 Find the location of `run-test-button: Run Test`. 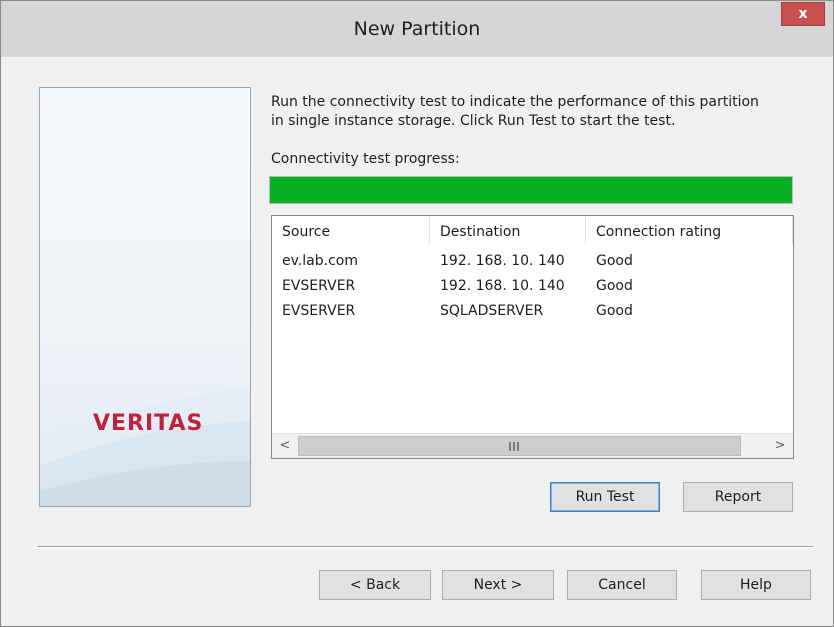

run-test-button: Run Test is located at coordinates (605, 497).